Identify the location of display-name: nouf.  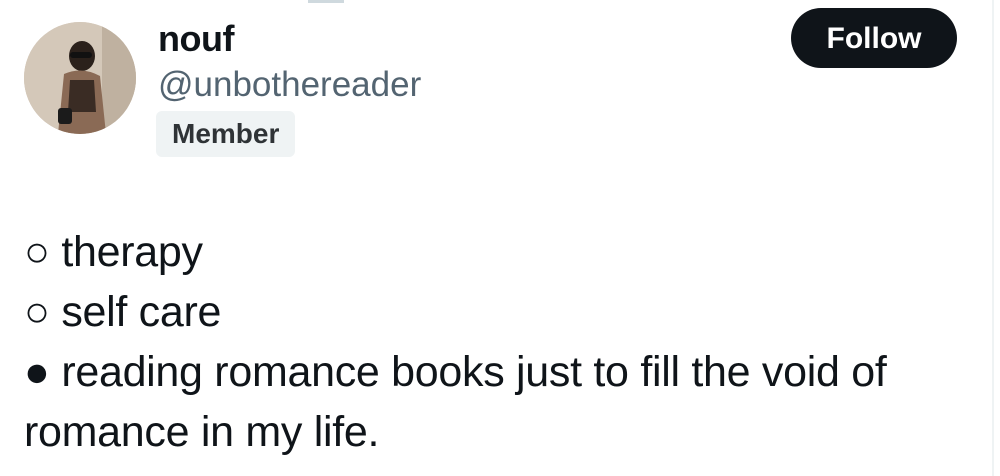
(196, 39).